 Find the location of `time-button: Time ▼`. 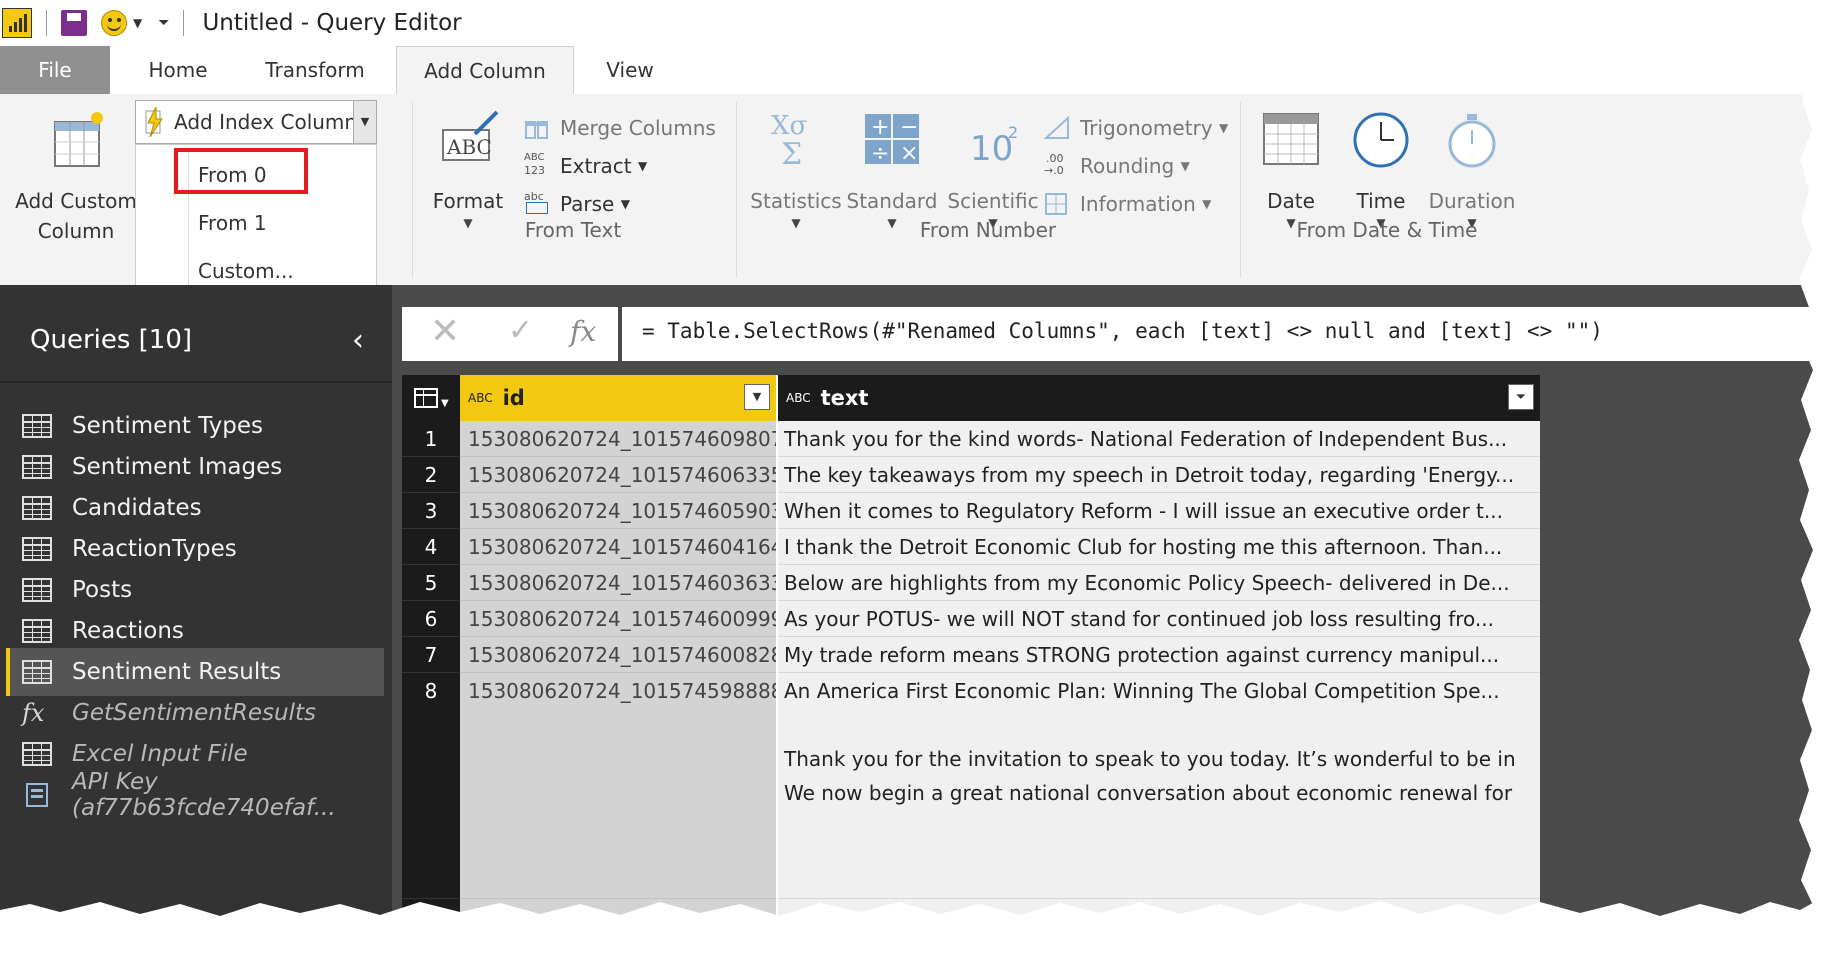

time-button: Time ▼ is located at coordinates (1381, 169).